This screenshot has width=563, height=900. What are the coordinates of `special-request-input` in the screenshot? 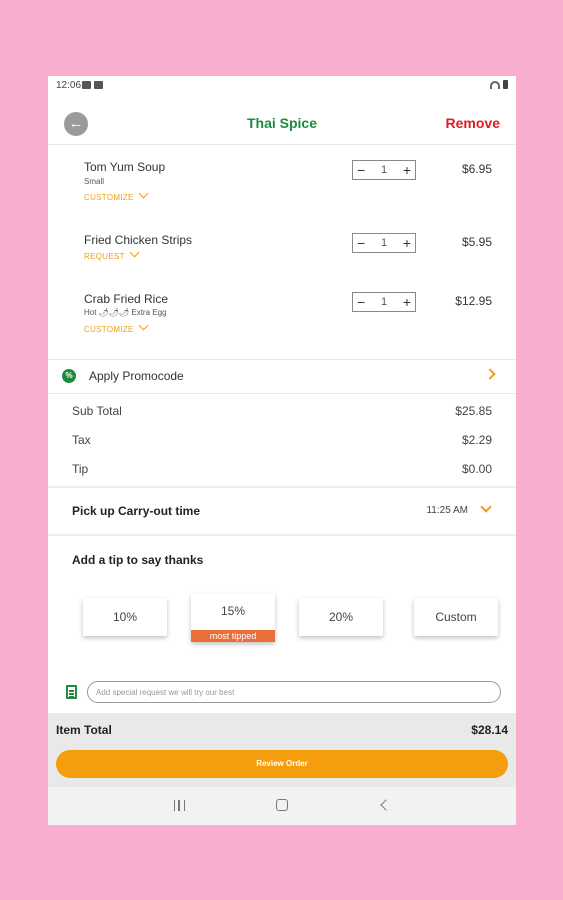 It's located at (294, 692).